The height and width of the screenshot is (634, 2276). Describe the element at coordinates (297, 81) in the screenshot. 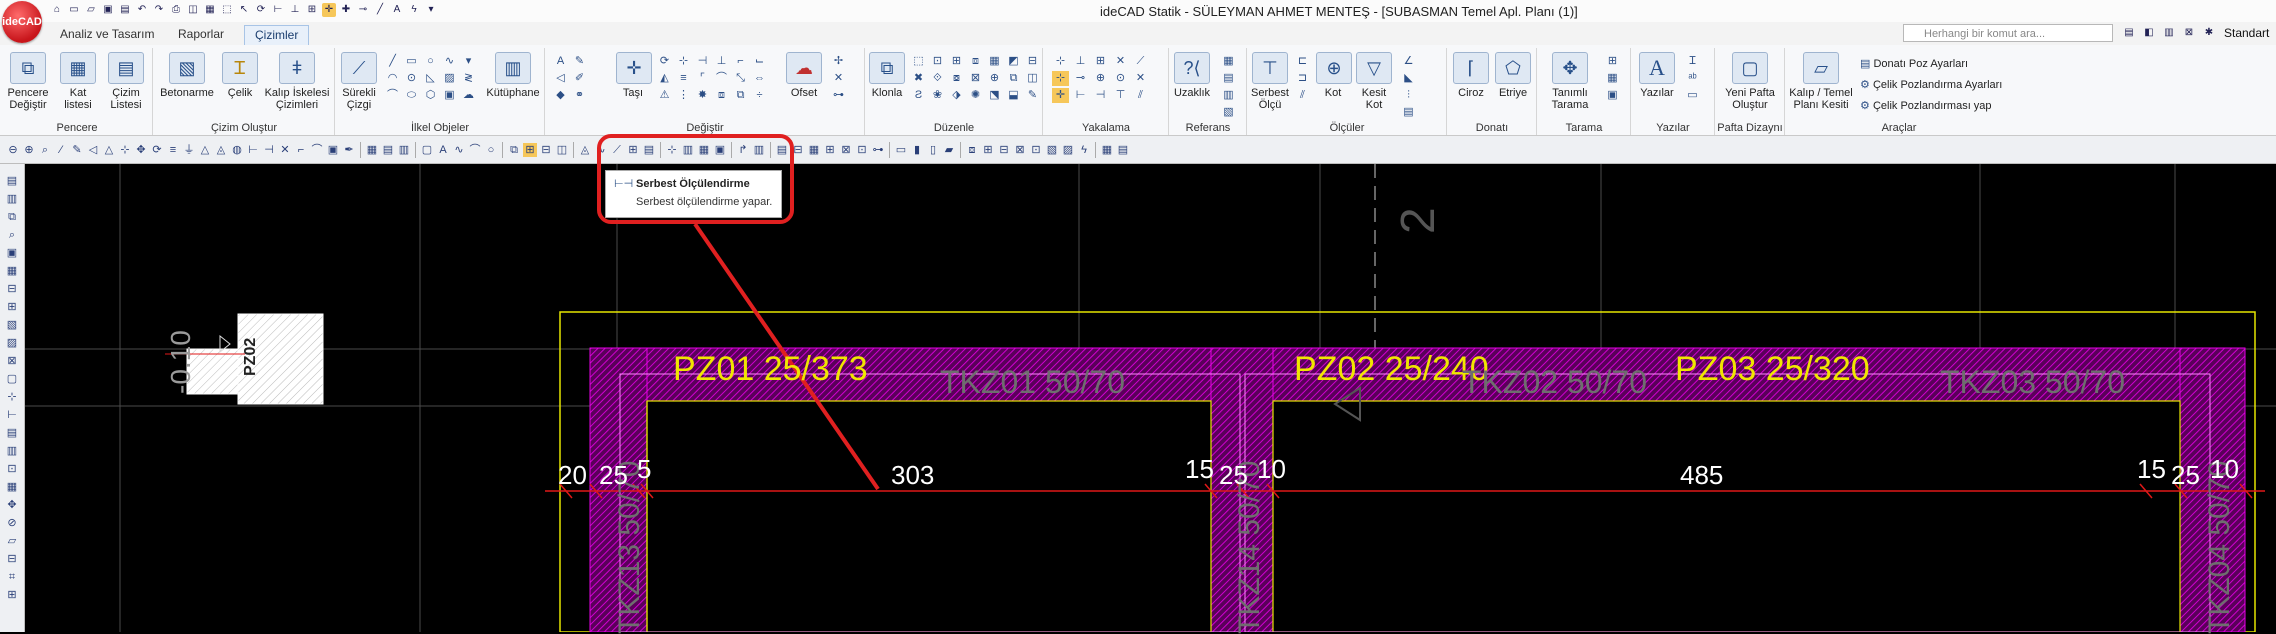

I see `kalip-iskelesi-button: ǂ Kalıp İskelesi Çizimleri` at that location.